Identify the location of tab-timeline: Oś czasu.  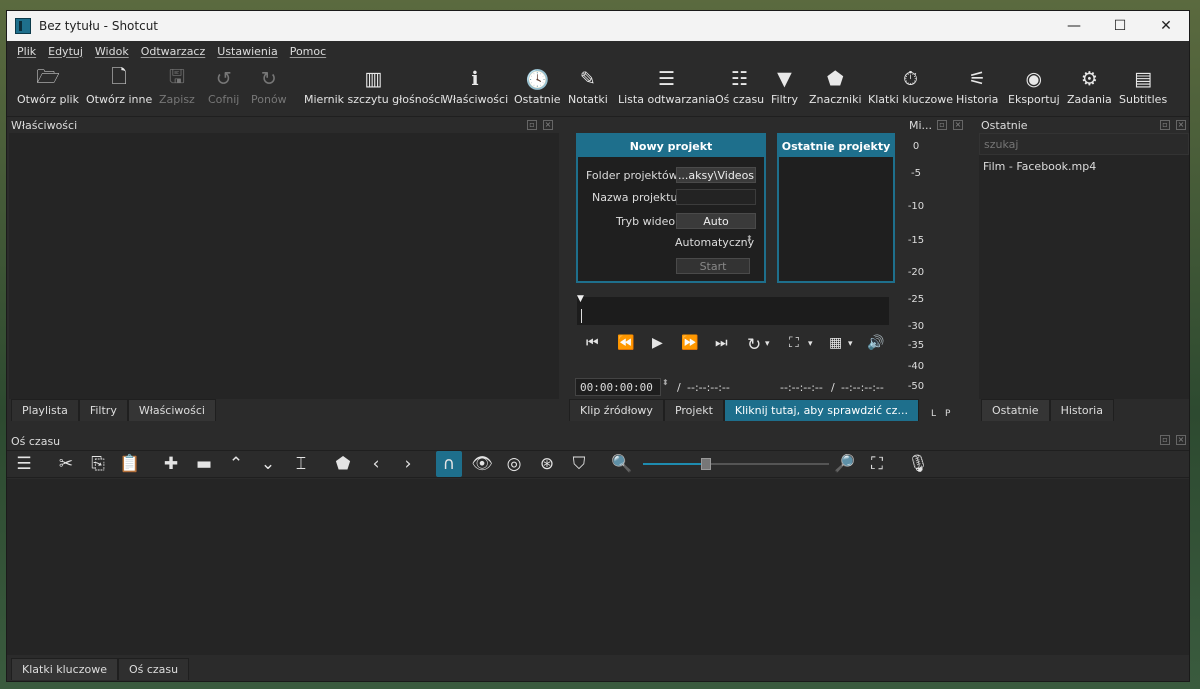
(153, 669).